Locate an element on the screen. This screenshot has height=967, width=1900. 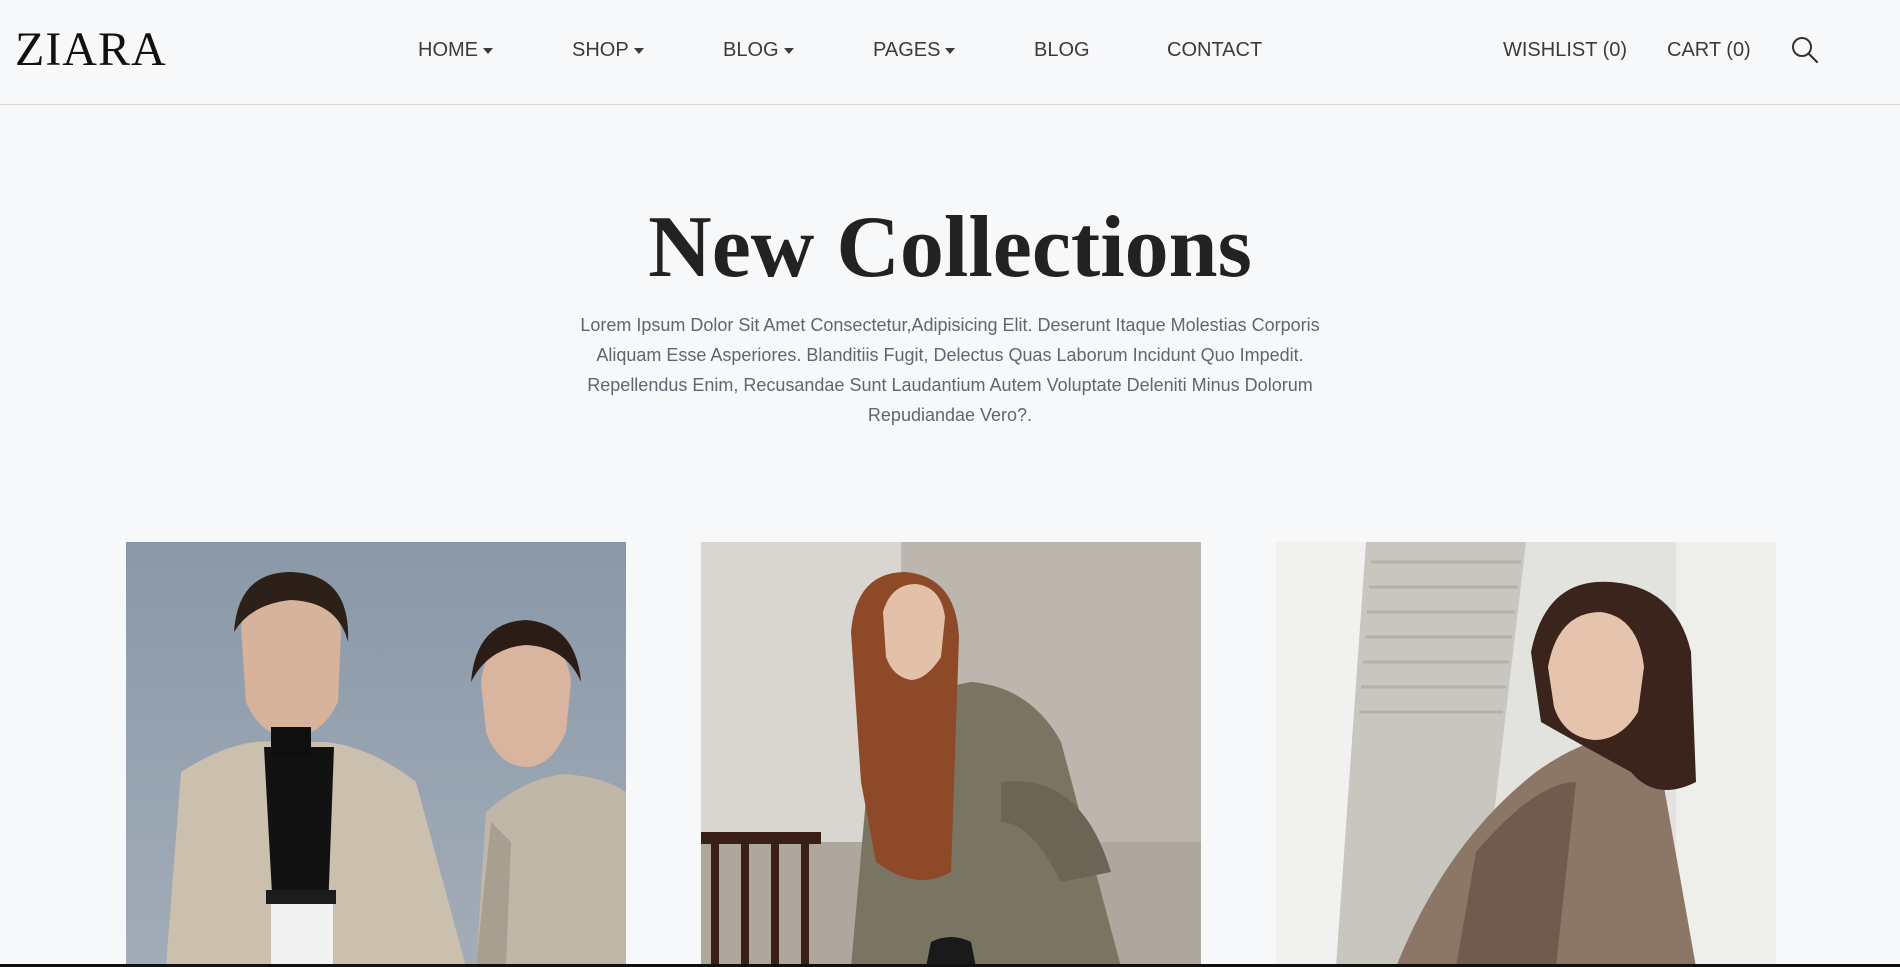
nav-home-label: HOME is located at coordinates (448, 50).